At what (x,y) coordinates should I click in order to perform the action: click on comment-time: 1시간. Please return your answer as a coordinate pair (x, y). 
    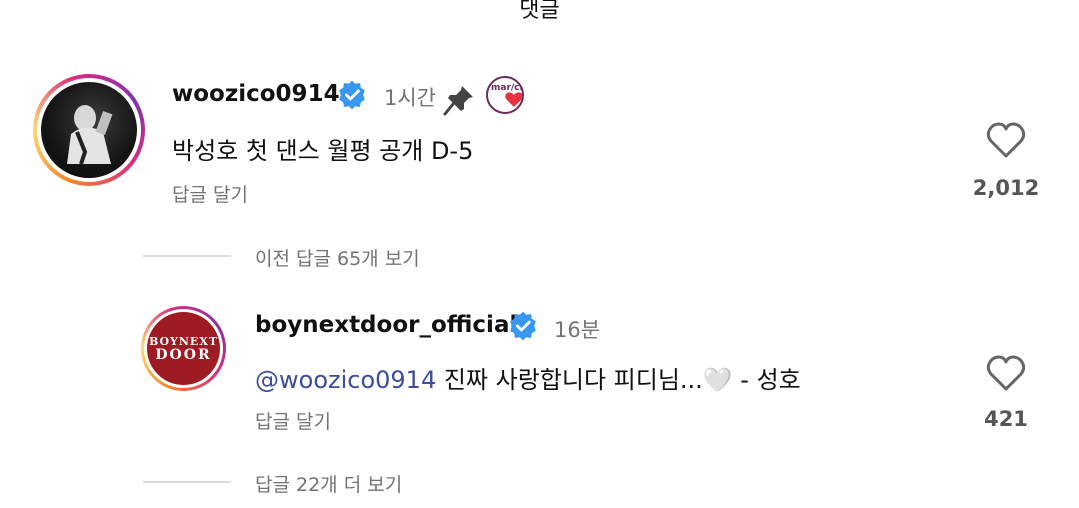
    Looking at the image, I should click on (410, 98).